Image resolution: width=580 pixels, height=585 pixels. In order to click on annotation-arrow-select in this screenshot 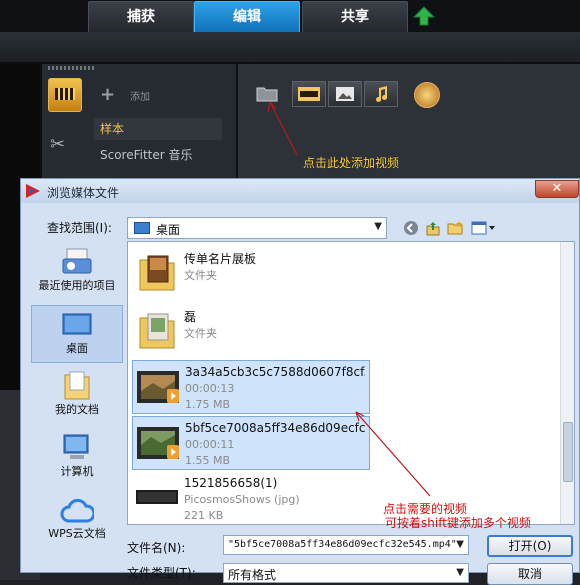, I will do `click(393, 454)`.